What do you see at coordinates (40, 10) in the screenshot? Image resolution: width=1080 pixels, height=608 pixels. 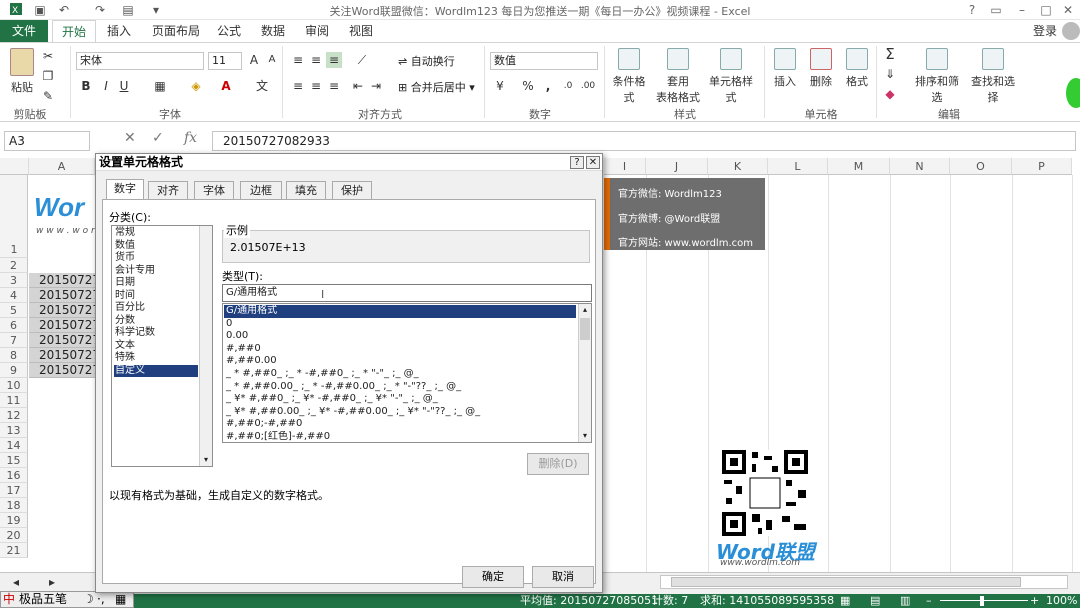 I see `save-icon: ▣` at bounding box center [40, 10].